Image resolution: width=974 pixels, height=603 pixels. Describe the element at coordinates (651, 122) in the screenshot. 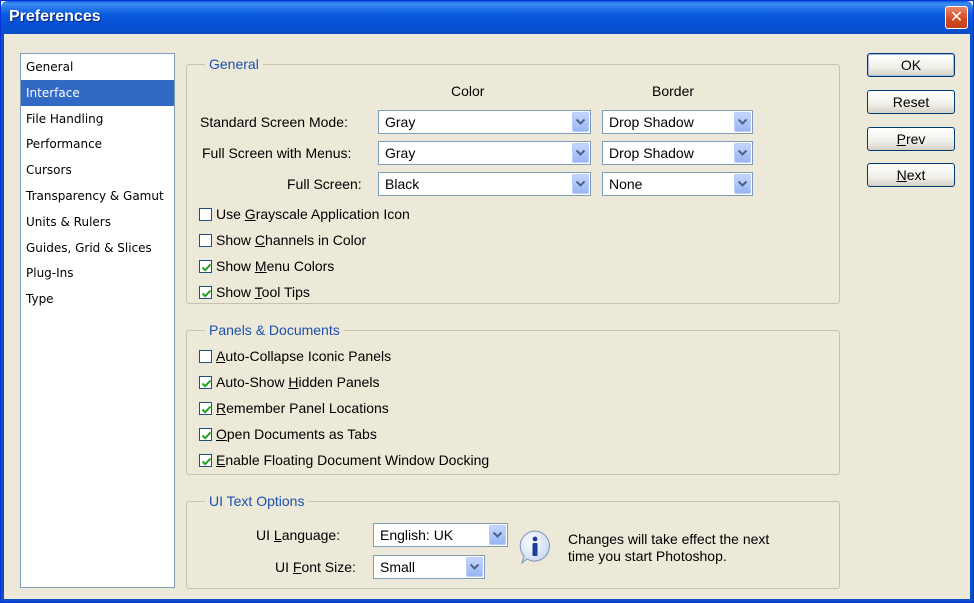

I see `standard-screen-border-value: Drop Shadow` at that location.